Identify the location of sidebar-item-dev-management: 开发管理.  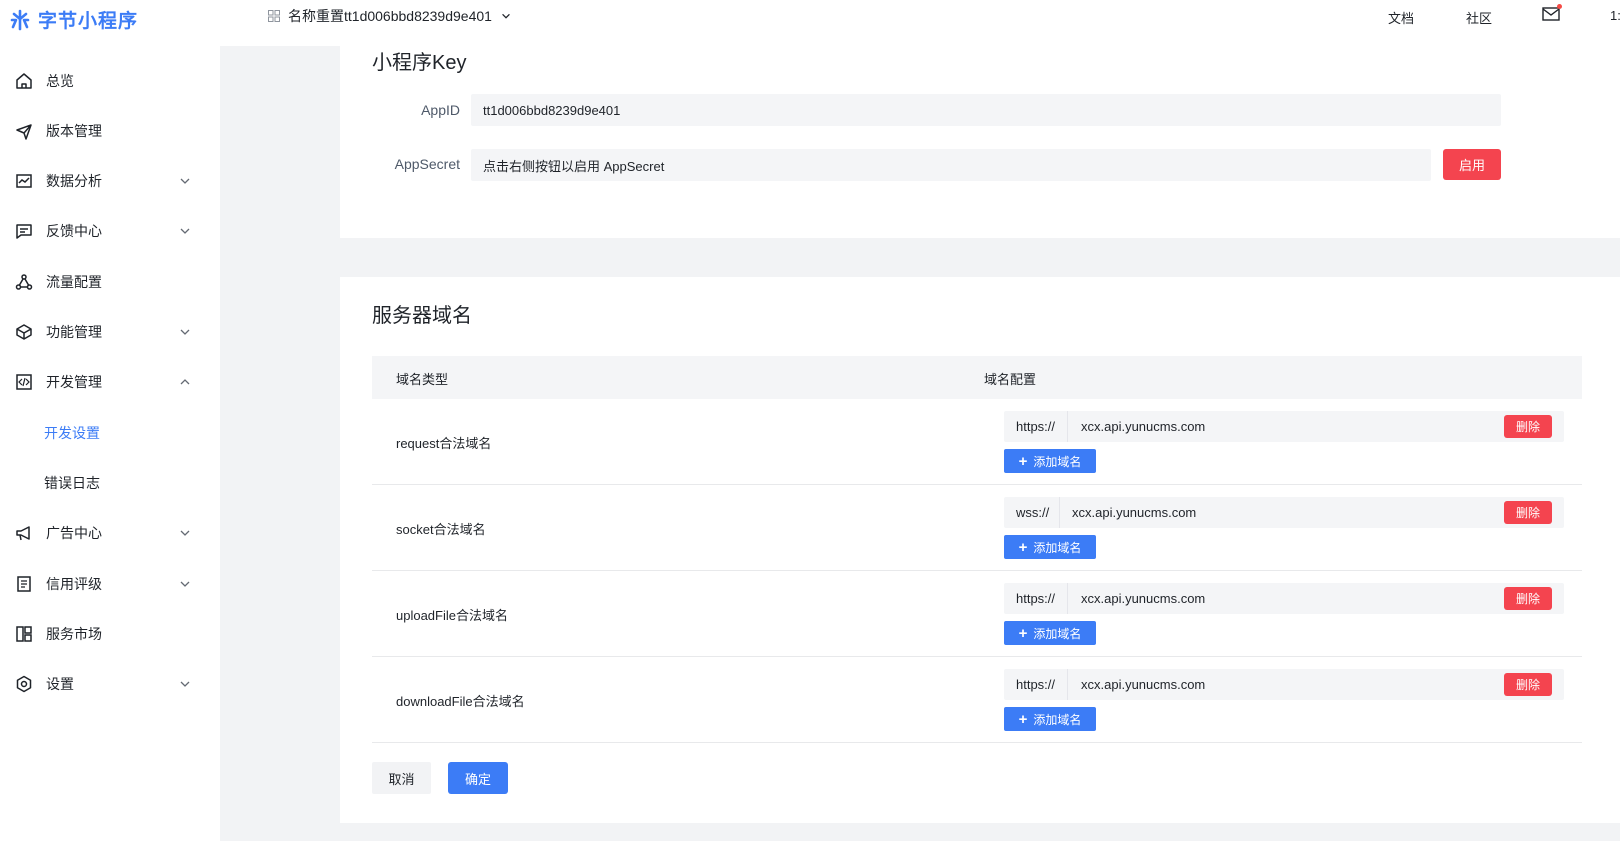
(110, 382).